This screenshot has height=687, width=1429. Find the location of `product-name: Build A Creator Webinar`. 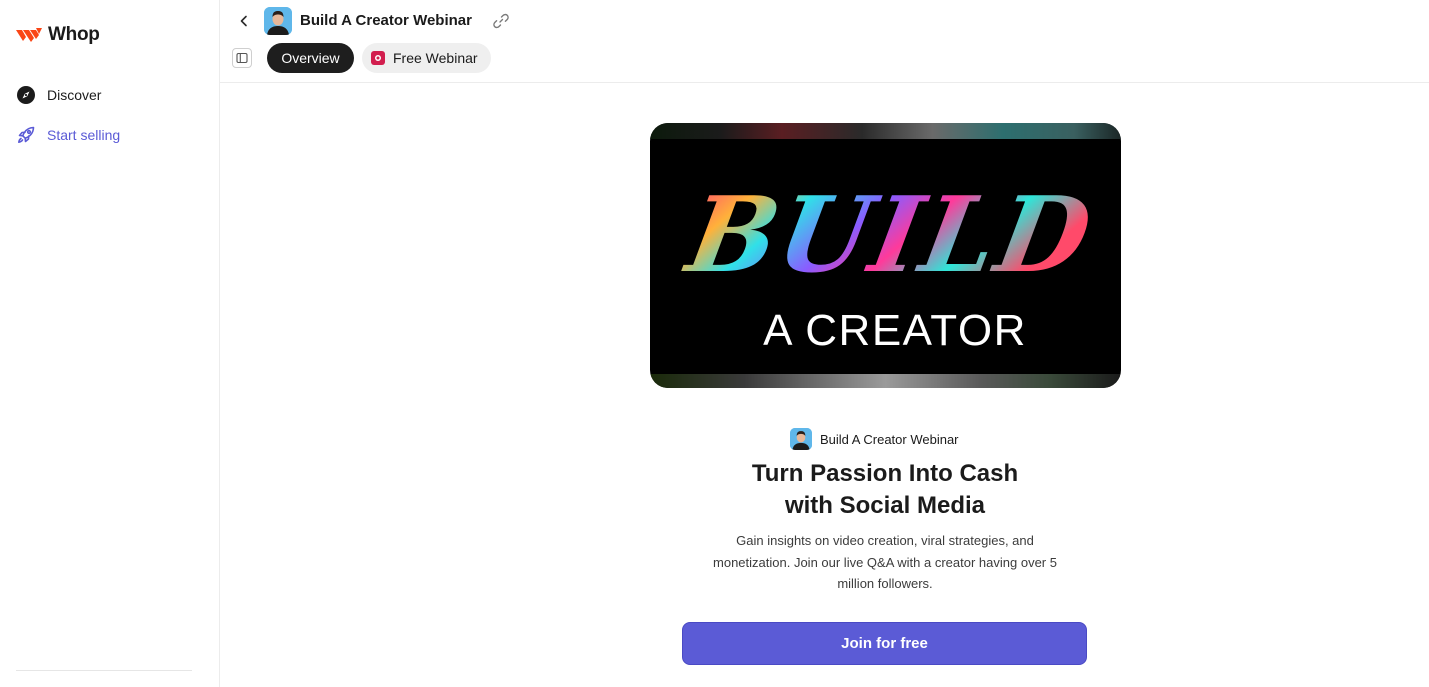

product-name: Build A Creator Webinar is located at coordinates (889, 439).